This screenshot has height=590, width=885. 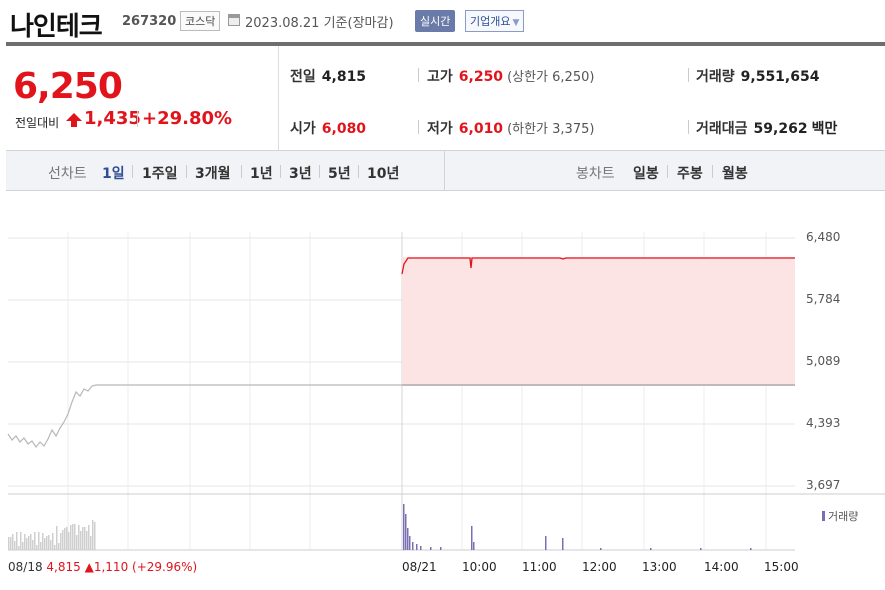 What do you see at coordinates (722, 129) in the screenshot?
I see `stat-label: 거래대금` at bounding box center [722, 129].